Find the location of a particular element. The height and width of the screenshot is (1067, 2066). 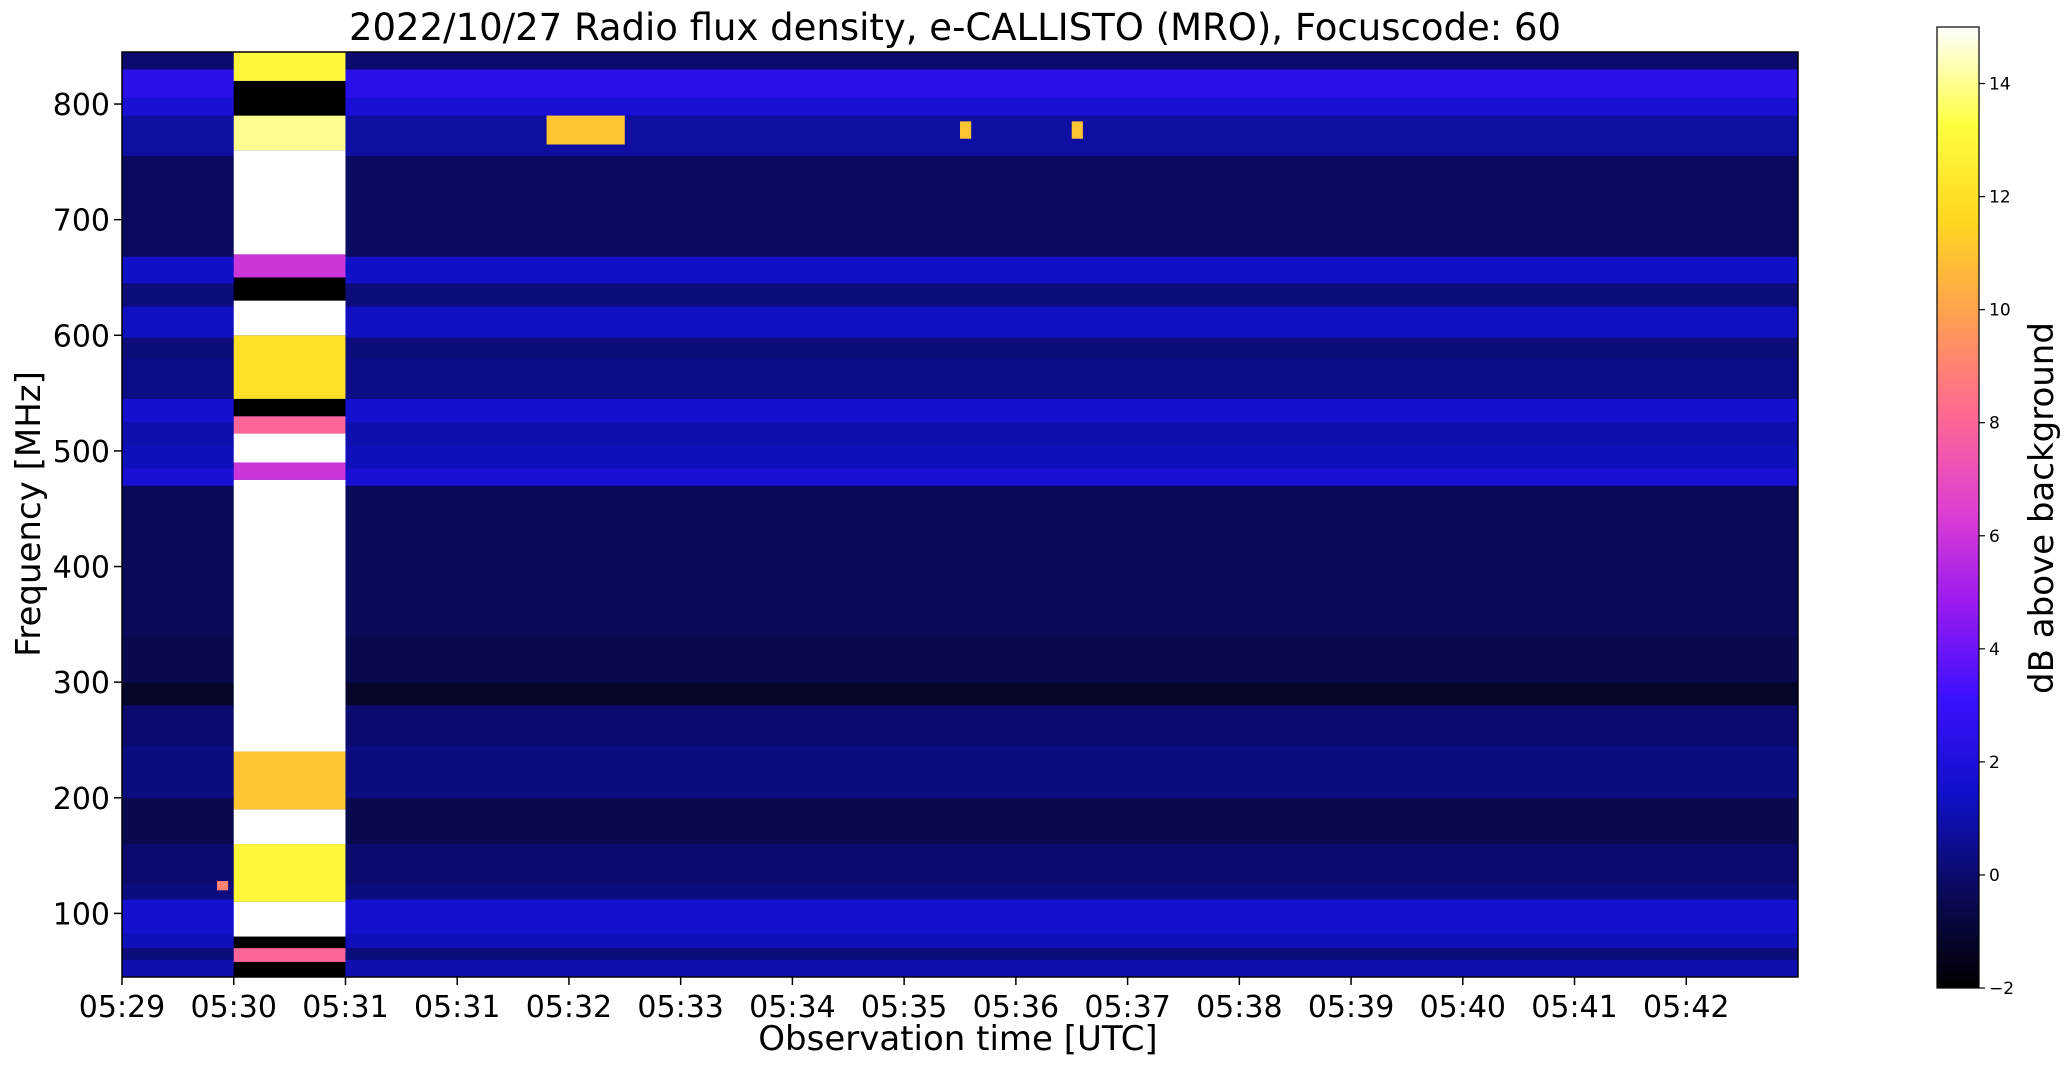

y-tick-label: 200 is located at coordinates (81, 799).